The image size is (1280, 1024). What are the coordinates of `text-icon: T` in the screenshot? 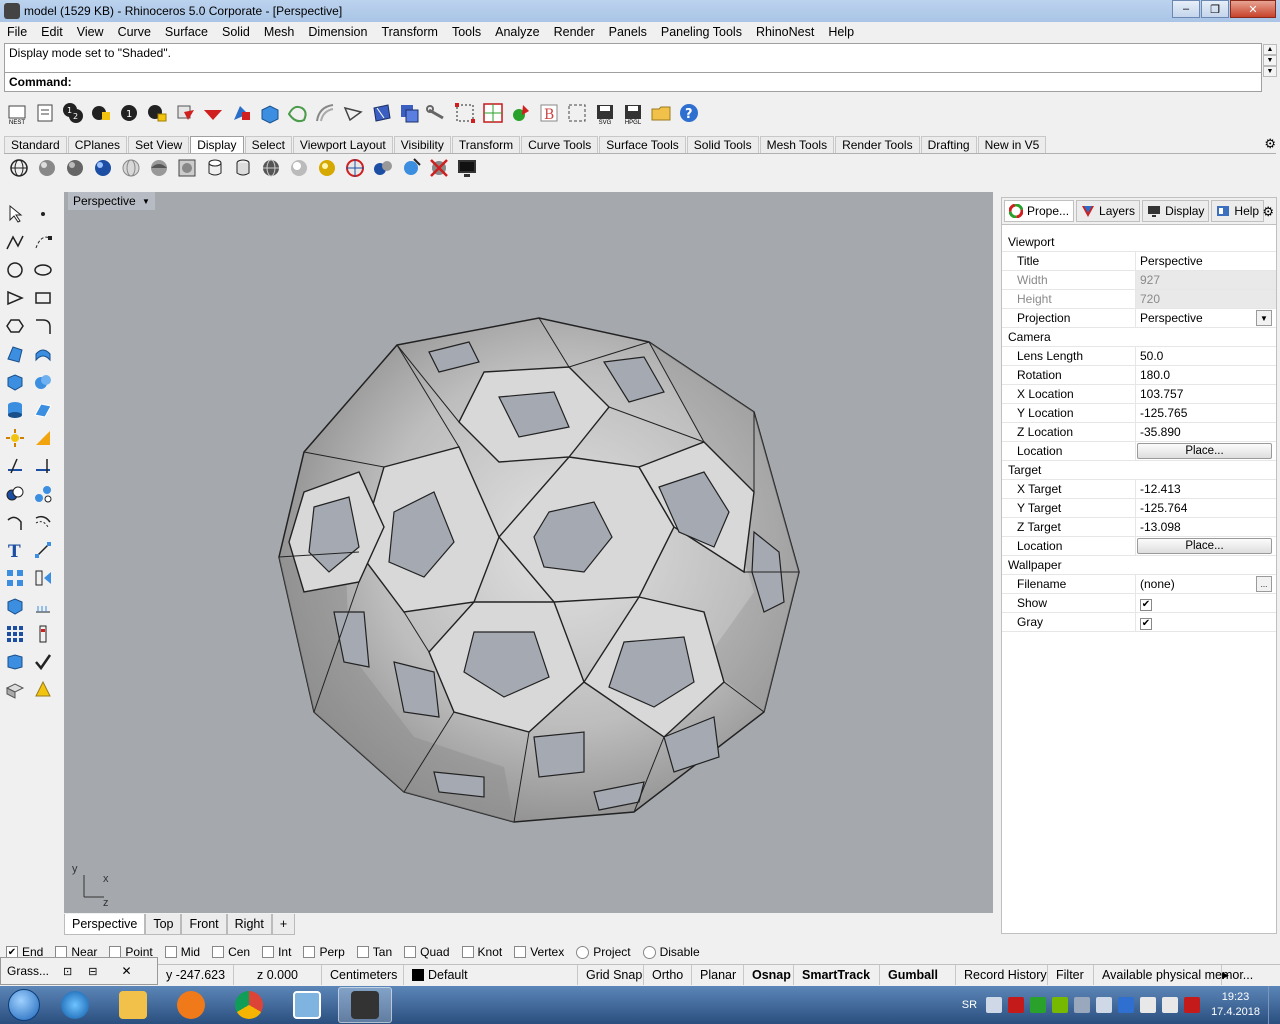 It's located at (15, 550).